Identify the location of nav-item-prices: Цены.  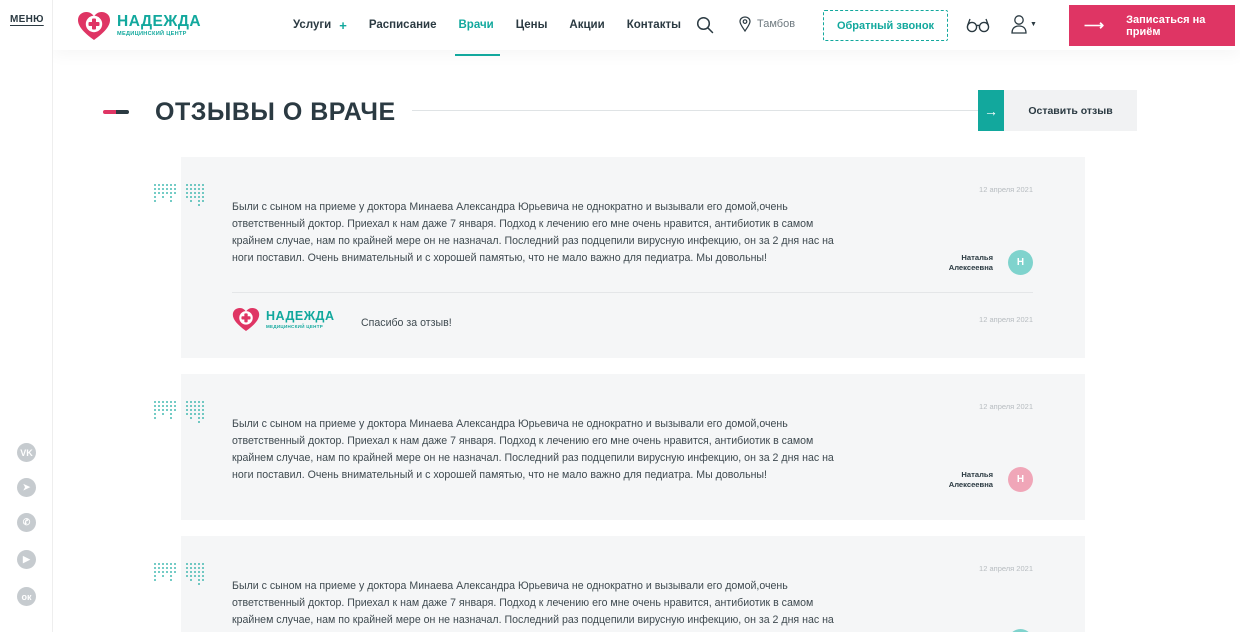
(532, 25).